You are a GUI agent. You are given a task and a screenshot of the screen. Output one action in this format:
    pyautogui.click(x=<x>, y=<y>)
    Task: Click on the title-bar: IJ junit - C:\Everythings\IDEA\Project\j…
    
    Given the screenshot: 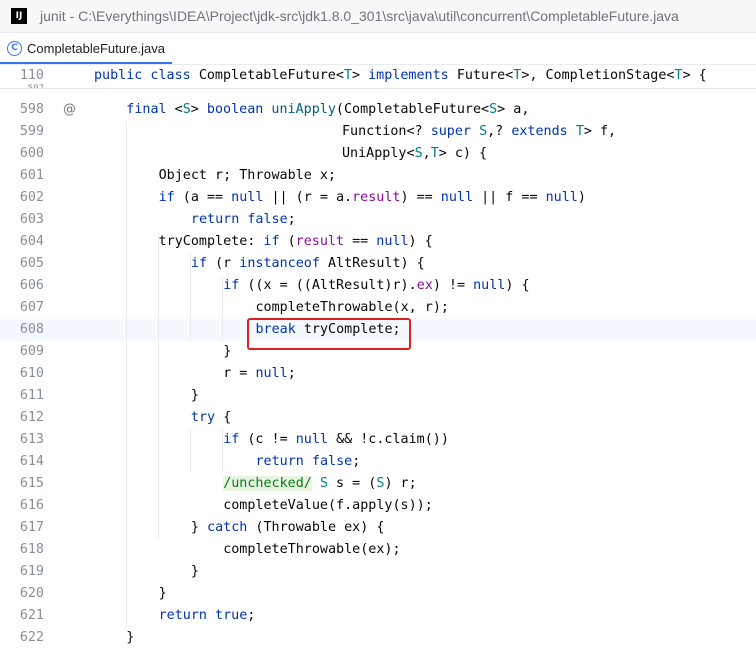 What is the action you would take?
    pyautogui.click(x=378, y=16)
    